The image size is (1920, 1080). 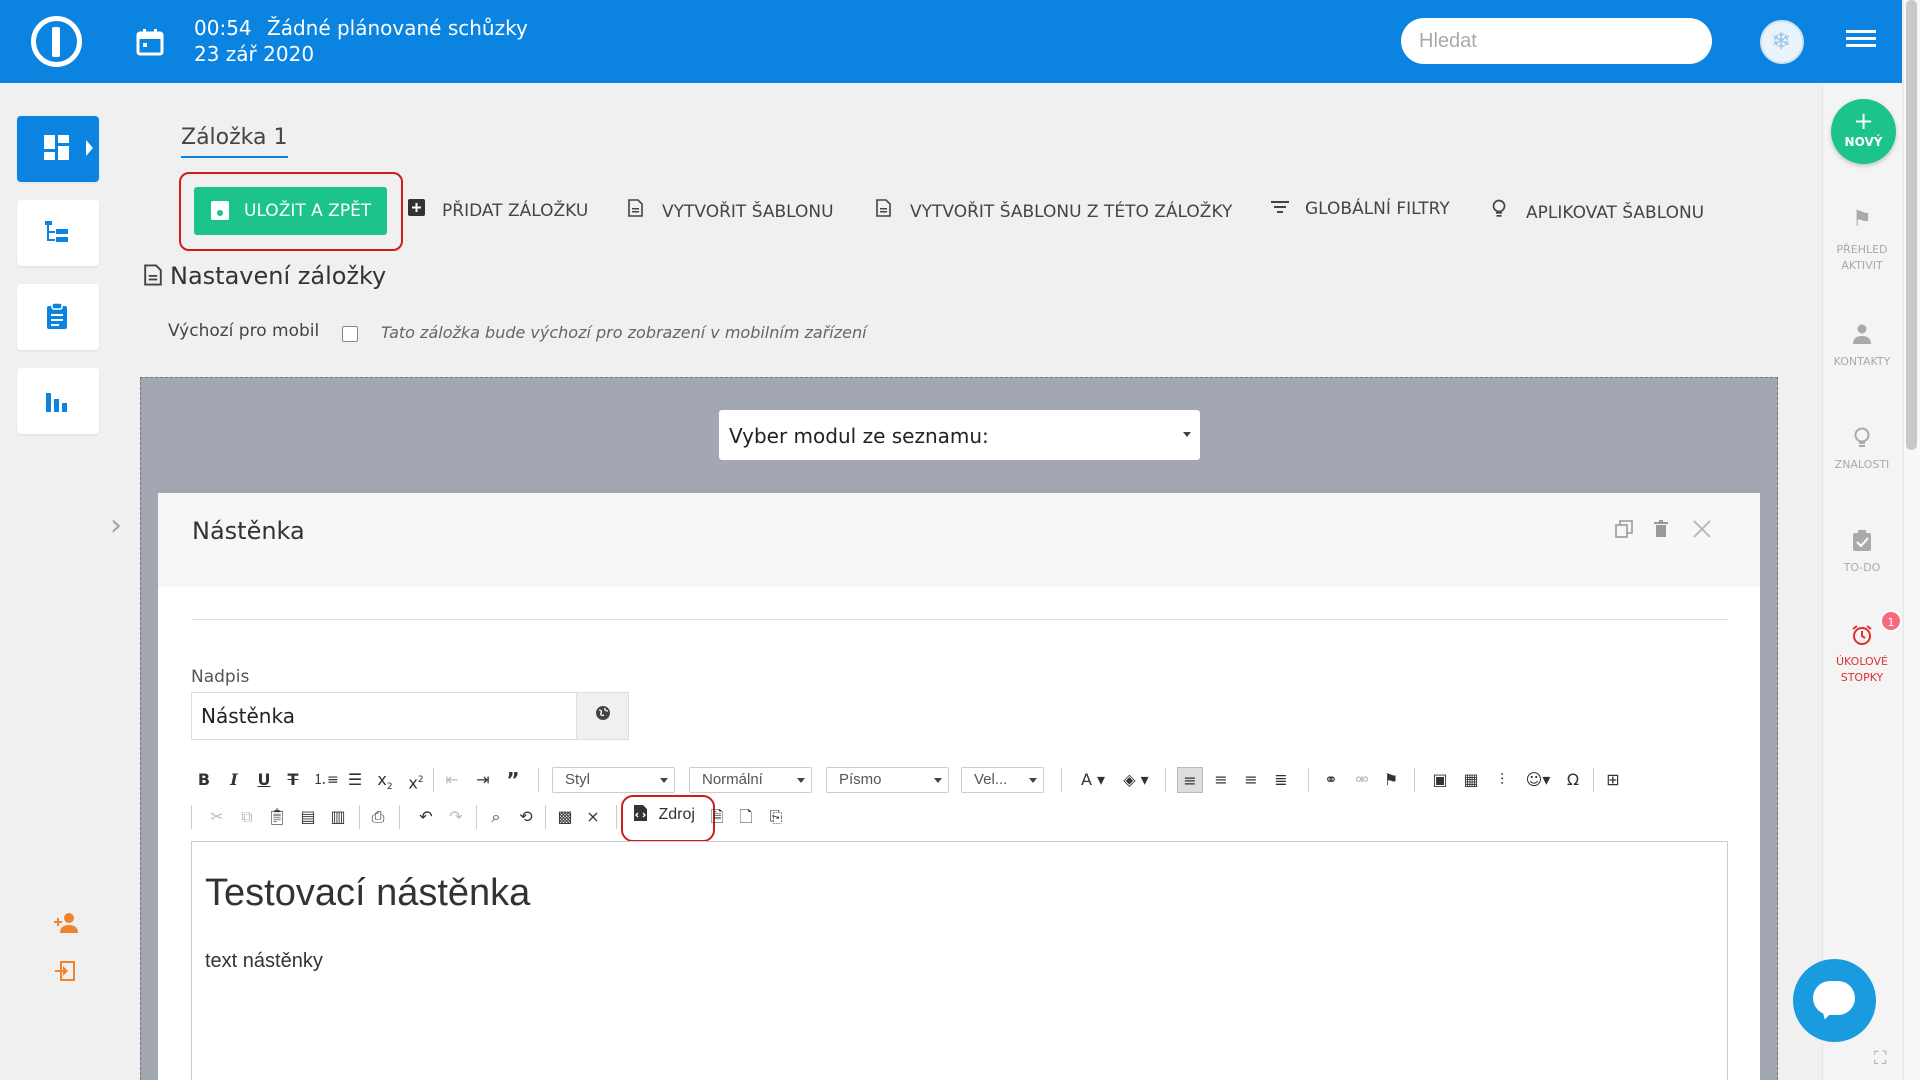 What do you see at coordinates (234, 141) in the screenshot?
I see `tab-title: Záložka 1` at bounding box center [234, 141].